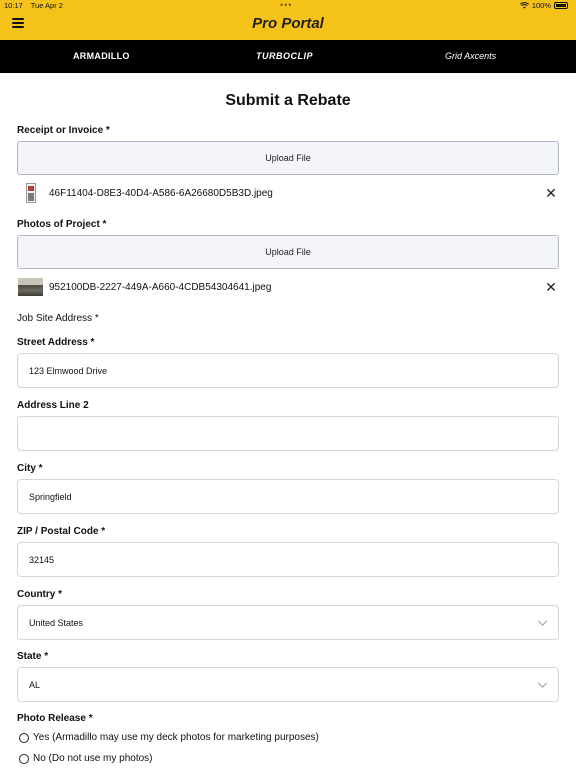 This screenshot has width=576, height=768. I want to click on job-site-heading: Job Site Address *, so click(58, 318).